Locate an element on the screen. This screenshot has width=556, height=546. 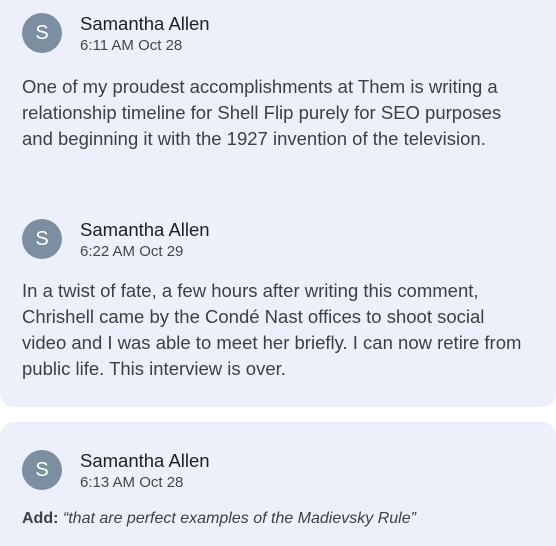
comment-timestamp: 6:22 AM Oct 29 is located at coordinates (132, 251).